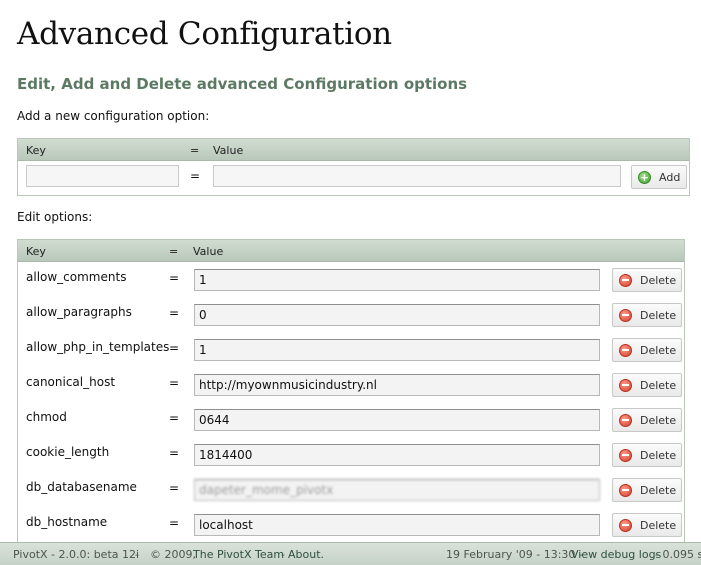  What do you see at coordinates (68, 452) in the screenshot?
I see `option-key-5: cookie_length` at bounding box center [68, 452].